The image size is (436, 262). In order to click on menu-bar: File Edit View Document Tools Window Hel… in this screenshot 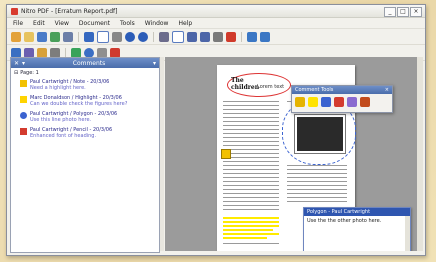, I will do `click(216, 23)`.